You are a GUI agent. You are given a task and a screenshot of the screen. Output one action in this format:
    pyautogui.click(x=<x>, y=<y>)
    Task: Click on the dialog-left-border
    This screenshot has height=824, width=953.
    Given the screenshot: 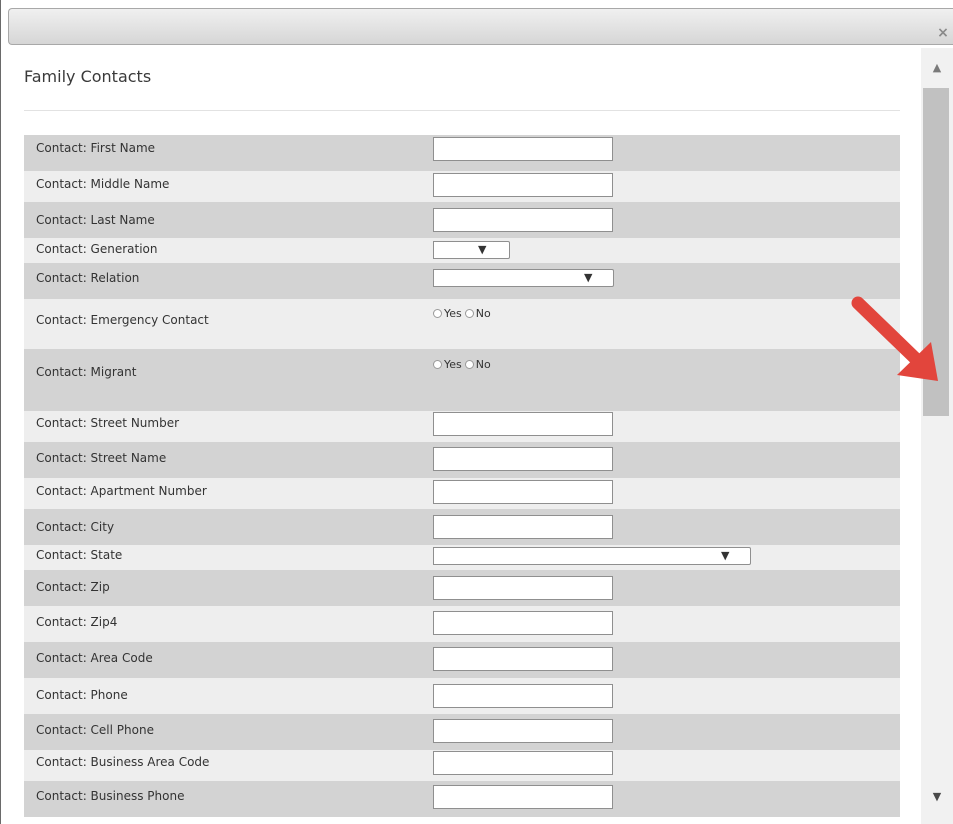 What is the action you would take?
    pyautogui.click(x=0, y=412)
    